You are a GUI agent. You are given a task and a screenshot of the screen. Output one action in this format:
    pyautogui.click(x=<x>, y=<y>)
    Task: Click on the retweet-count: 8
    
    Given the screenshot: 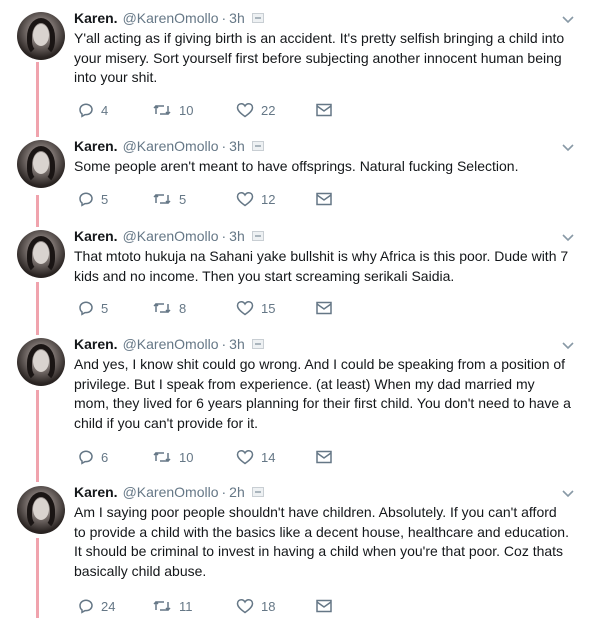 What is the action you would take?
    pyautogui.click(x=183, y=308)
    